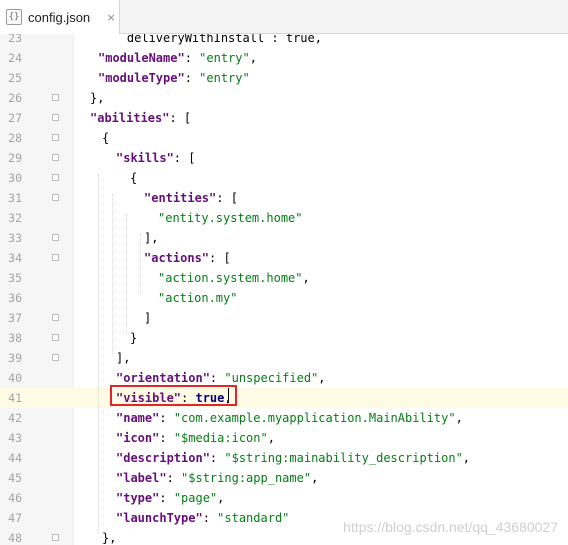  What do you see at coordinates (284, 58) in the screenshot?
I see `code-line: 24 "moduleName": "entry",` at bounding box center [284, 58].